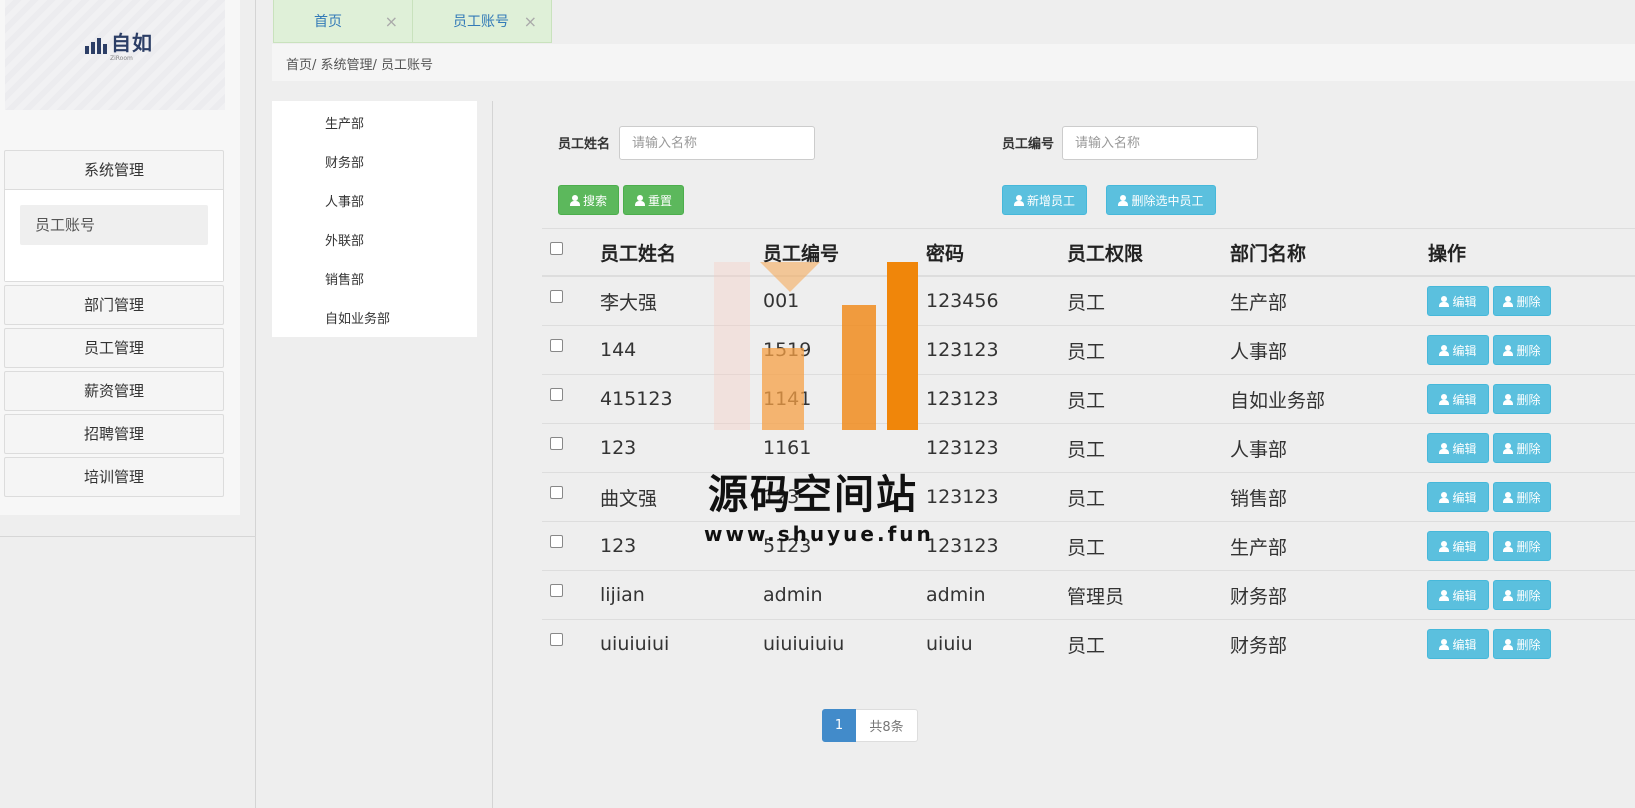 This screenshot has height=808, width=1635. What do you see at coordinates (653, 200) in the screenshot?
I see `reset-button: 重置` at bounding box center [653, 200].